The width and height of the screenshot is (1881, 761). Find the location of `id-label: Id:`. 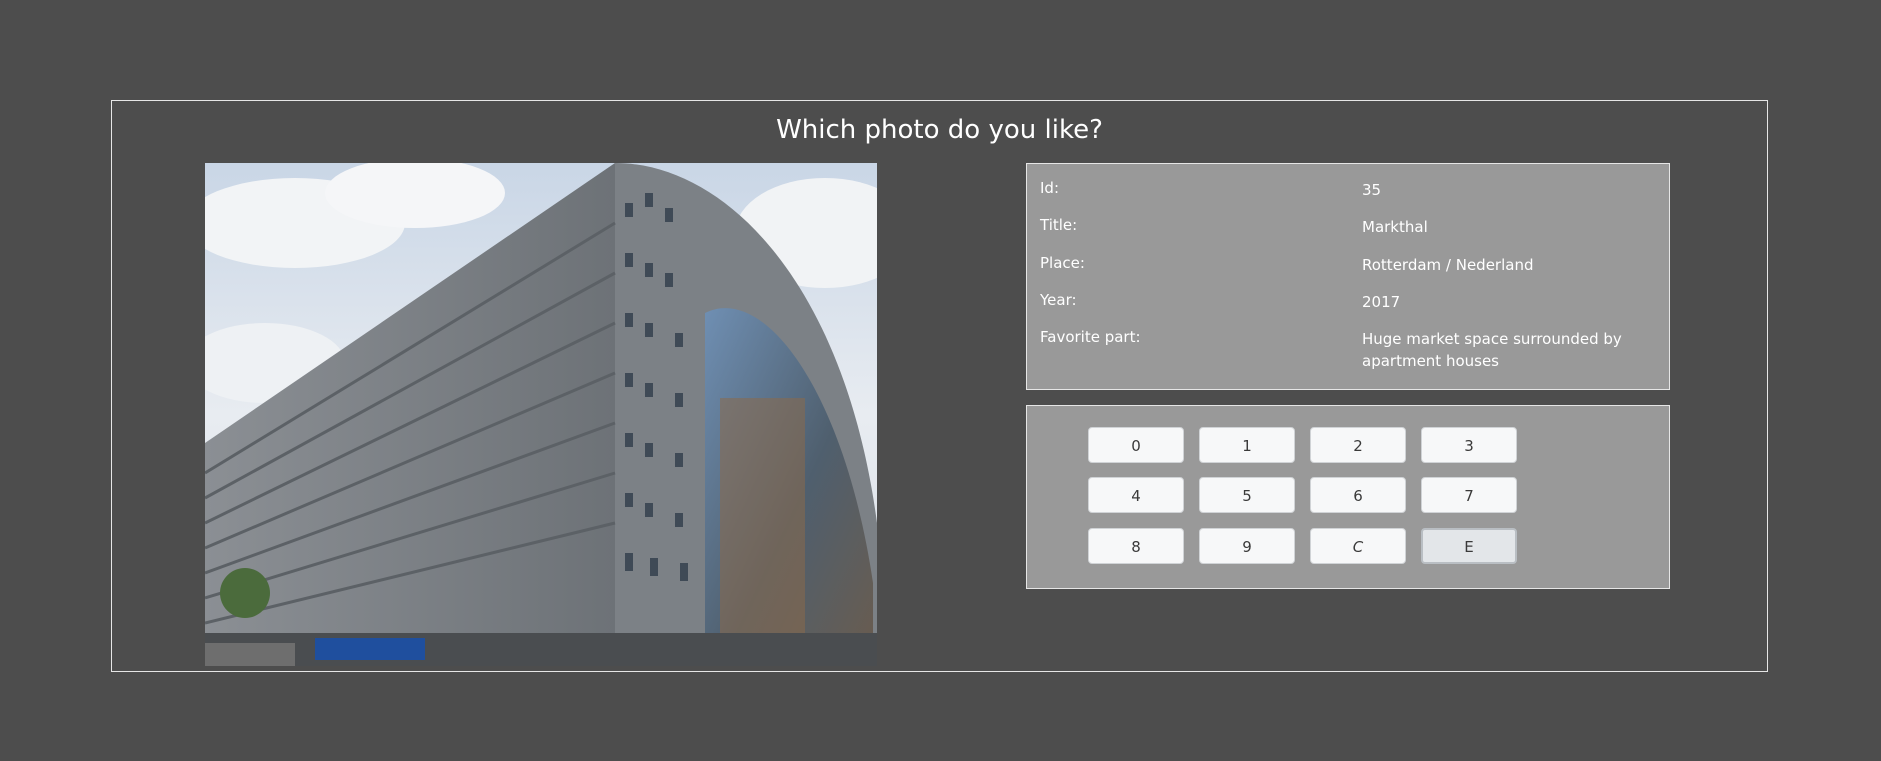

id-label: Id: is located at coordinates (1049, 188).